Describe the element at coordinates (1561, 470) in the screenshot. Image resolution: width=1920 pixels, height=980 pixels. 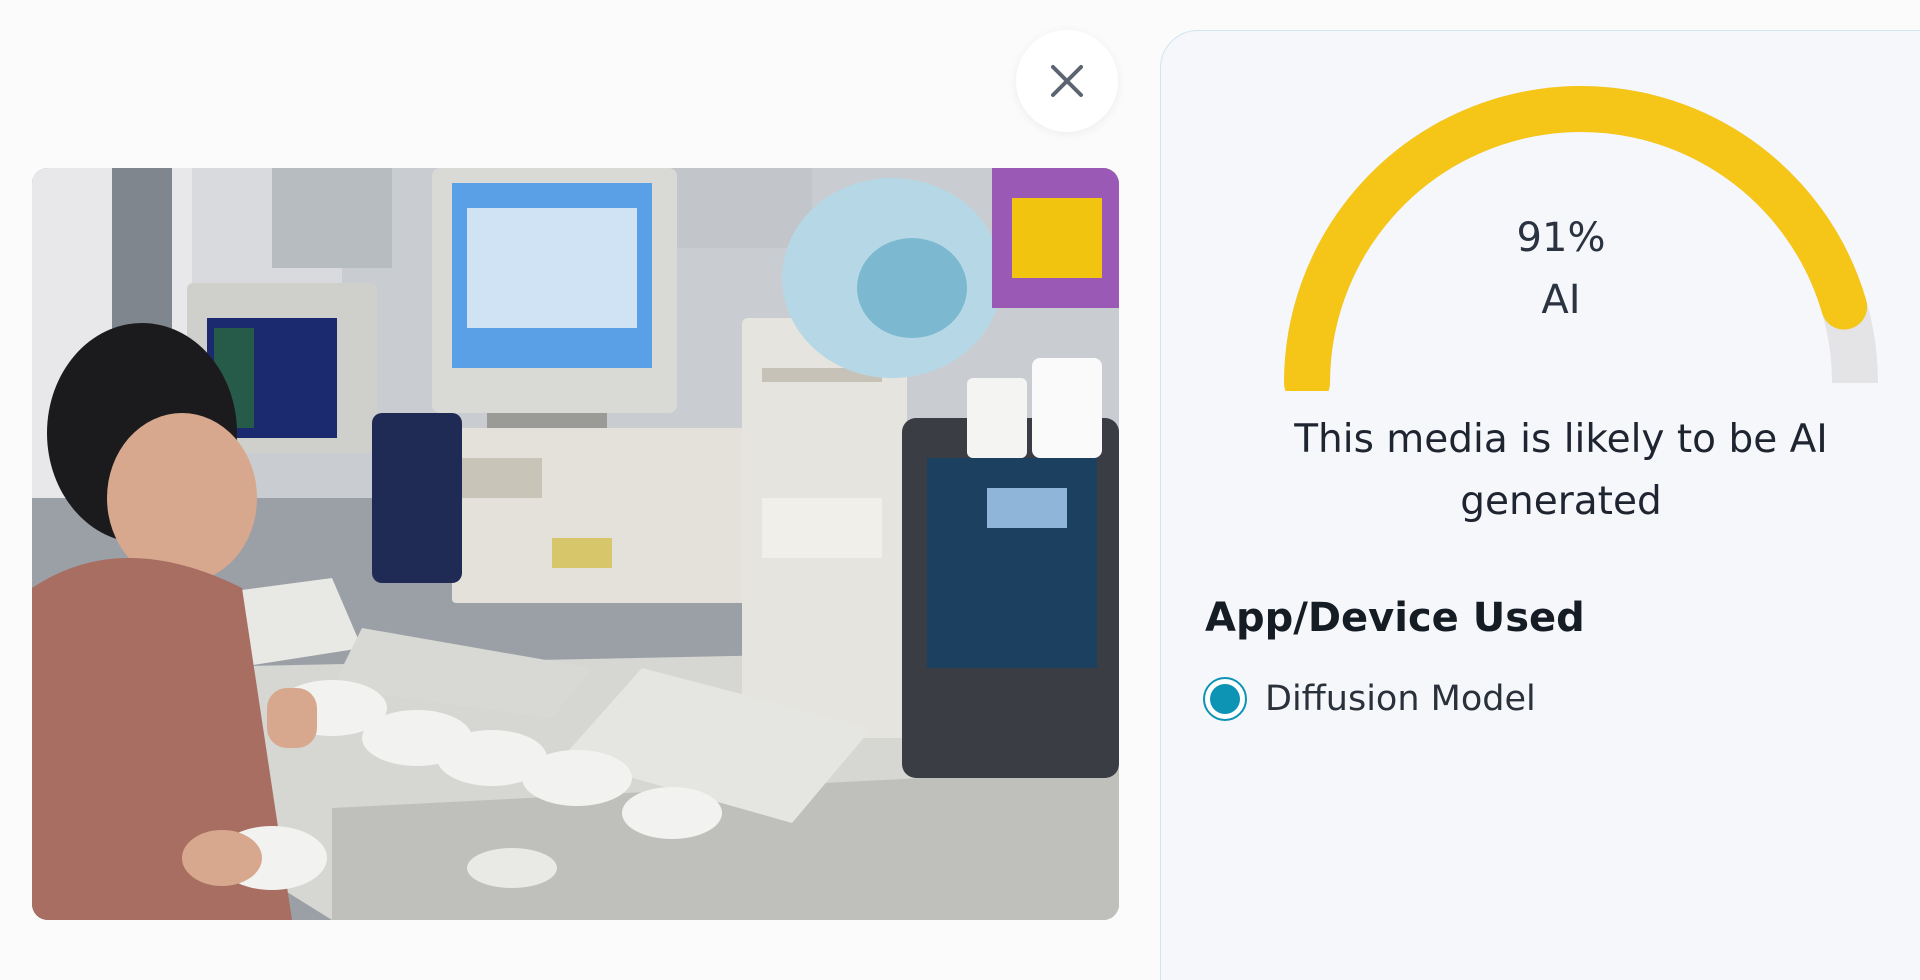
I see `verdict-text: This media is likely to be AI generated` at that location.